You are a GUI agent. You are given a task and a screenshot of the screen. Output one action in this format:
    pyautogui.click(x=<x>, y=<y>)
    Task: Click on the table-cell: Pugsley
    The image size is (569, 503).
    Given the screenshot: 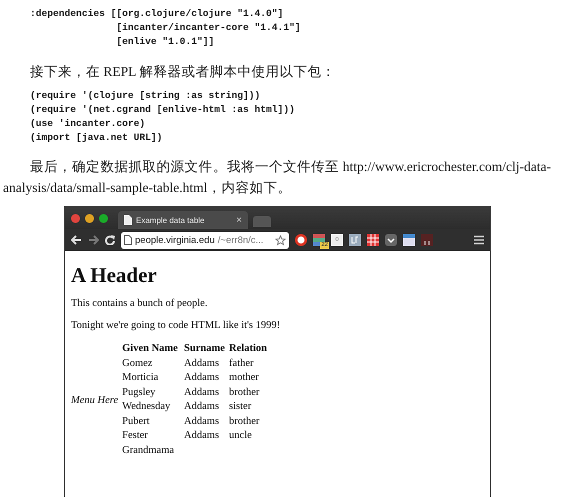 What is the action you would take?
    pyautogui.click(x=153, y=393)
    